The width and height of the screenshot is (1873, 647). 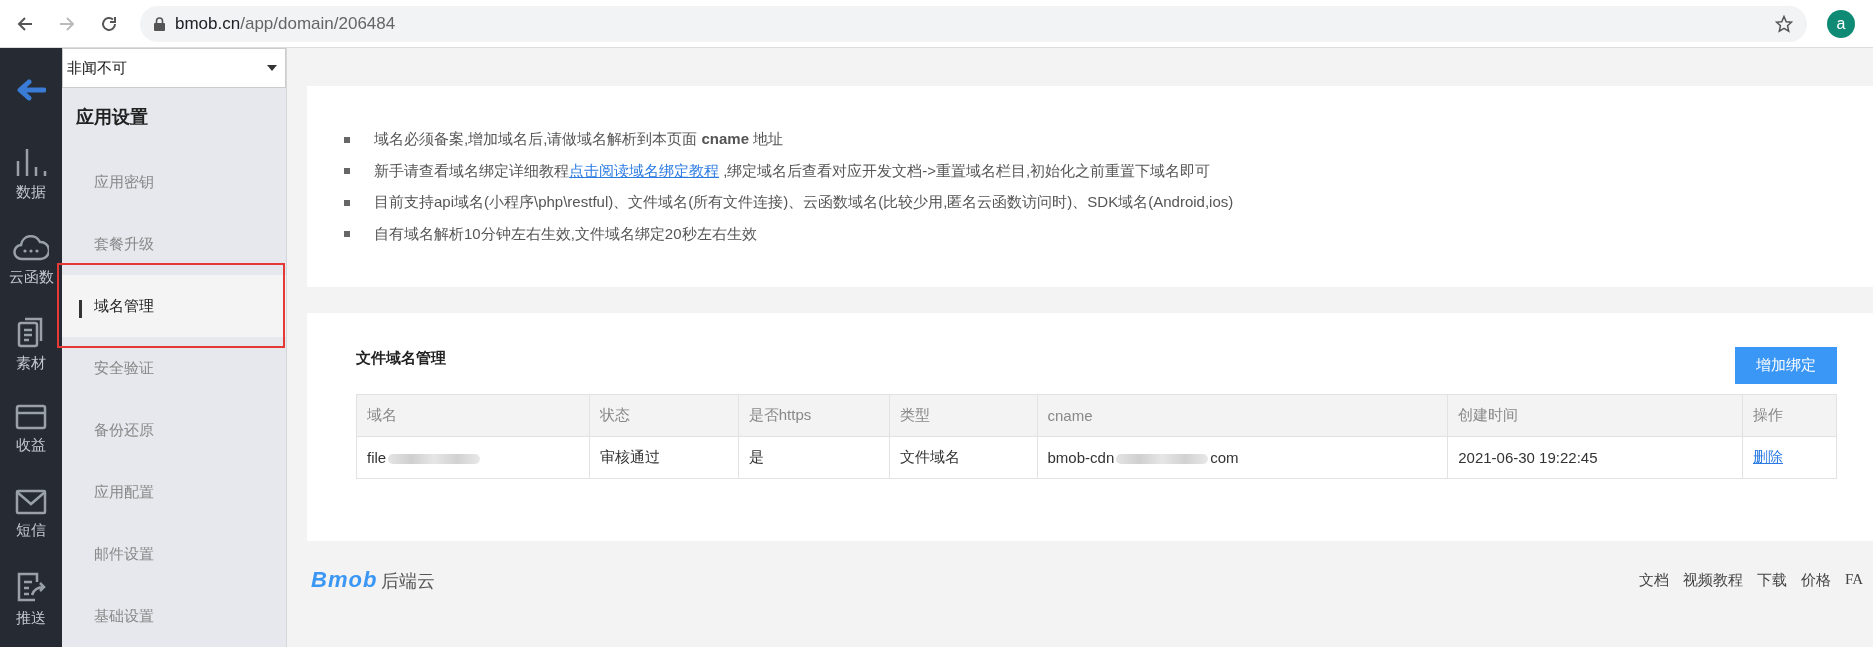 What do you see at coordinates (31, 587) in the screenshot?
I see `edit-share-icon` at bounding box center [31, 587].